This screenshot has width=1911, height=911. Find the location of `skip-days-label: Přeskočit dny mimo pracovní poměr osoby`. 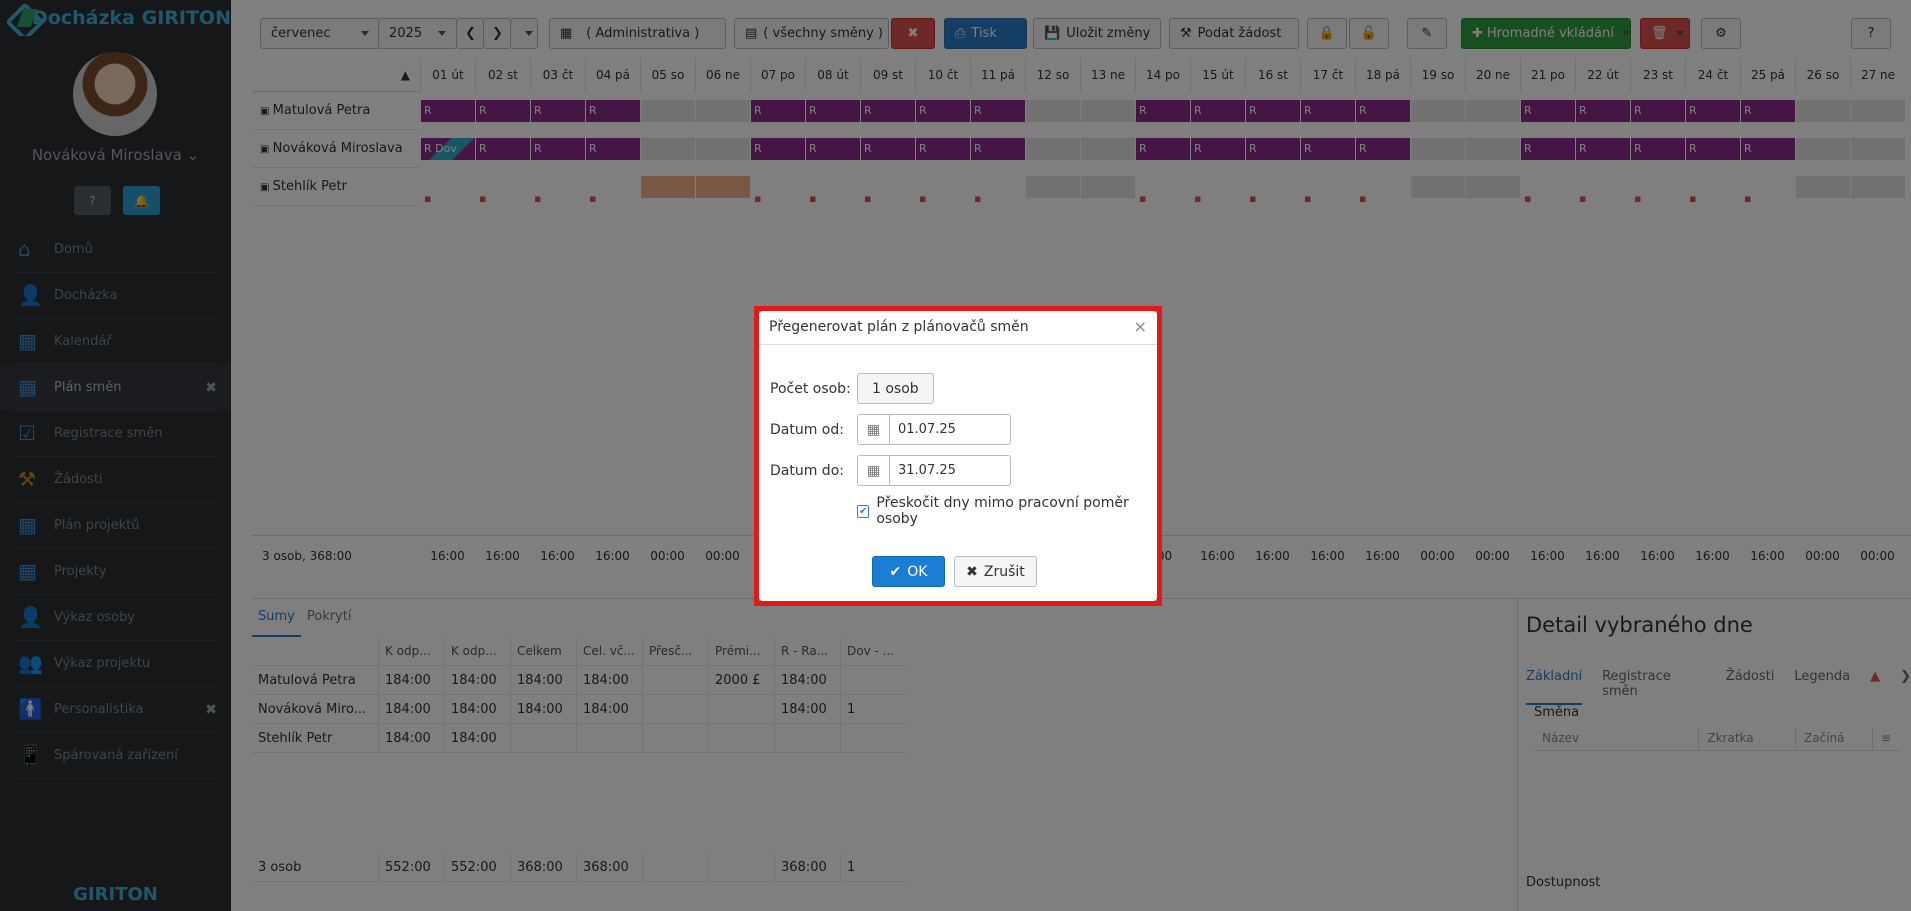

skip-days-label: Přeskočit dny mimo pracovní poměr osoby is located at coordinates (1016, 511).